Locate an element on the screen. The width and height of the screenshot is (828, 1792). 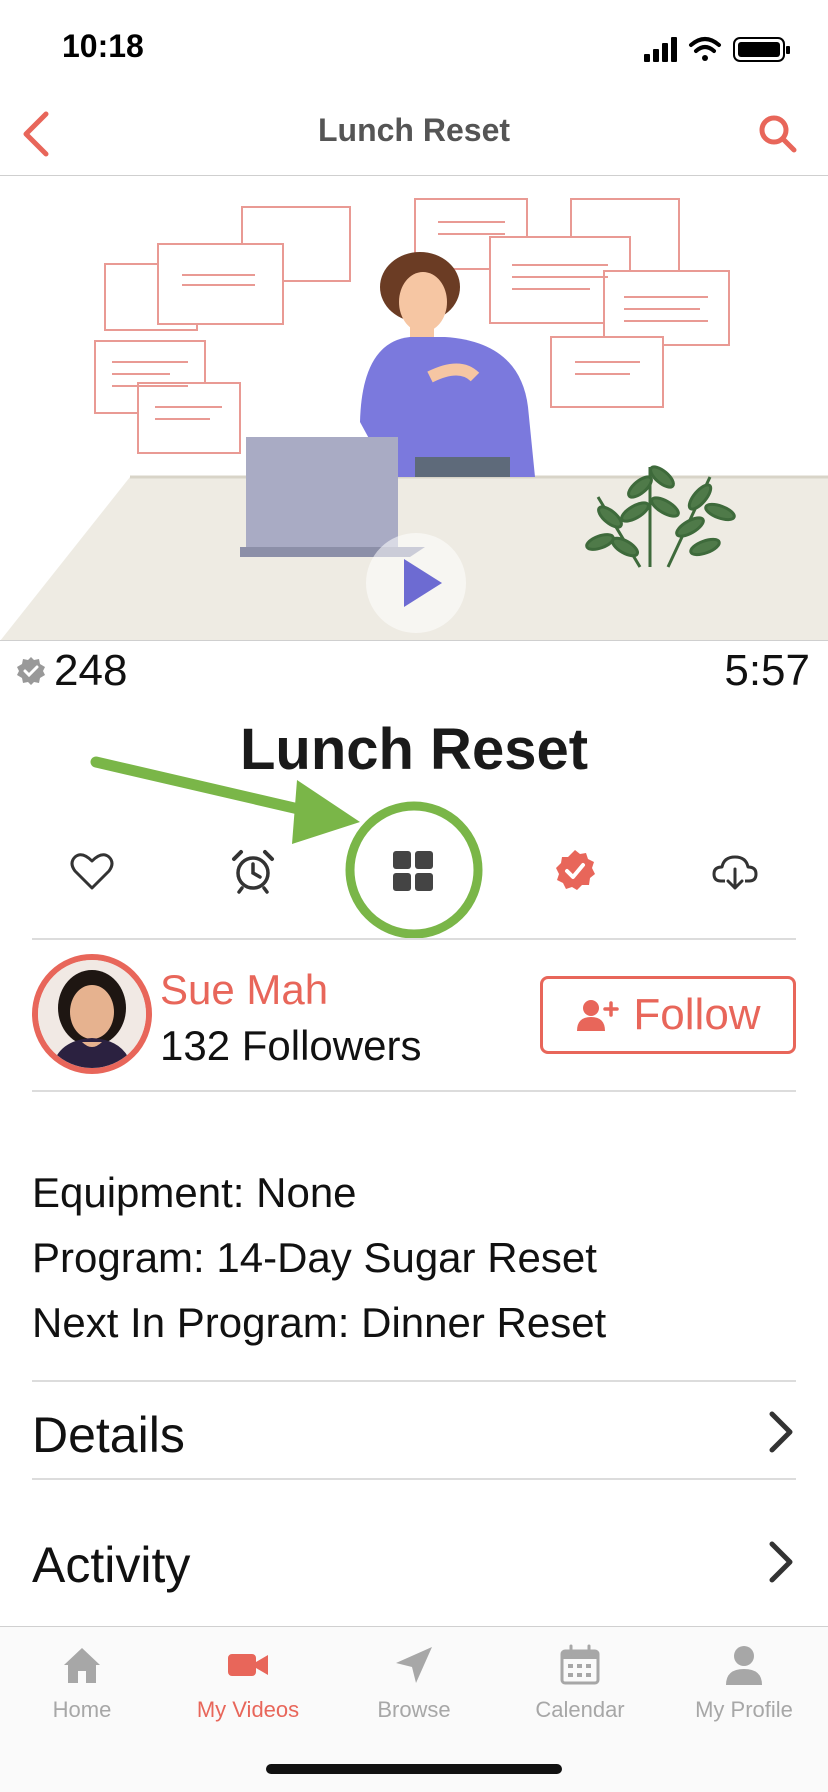
nav-title: Lunch Reset is located at coordinates (414, 130).